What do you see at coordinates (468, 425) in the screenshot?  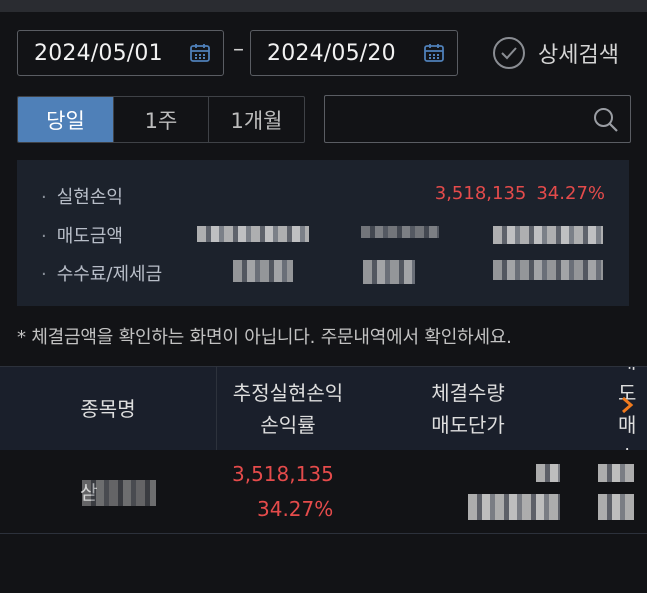 I see `header-line2: 매도단가` at bounding box center [468, 425].